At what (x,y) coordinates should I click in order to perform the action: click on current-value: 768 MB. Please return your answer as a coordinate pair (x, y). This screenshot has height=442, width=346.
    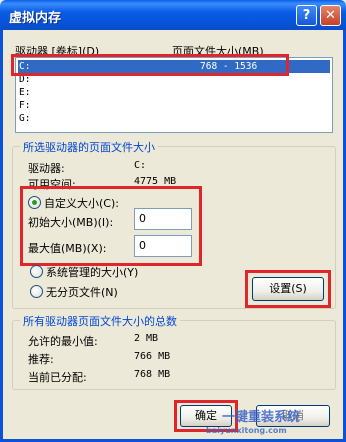
    Looking at the image, I should click on (152, 374).